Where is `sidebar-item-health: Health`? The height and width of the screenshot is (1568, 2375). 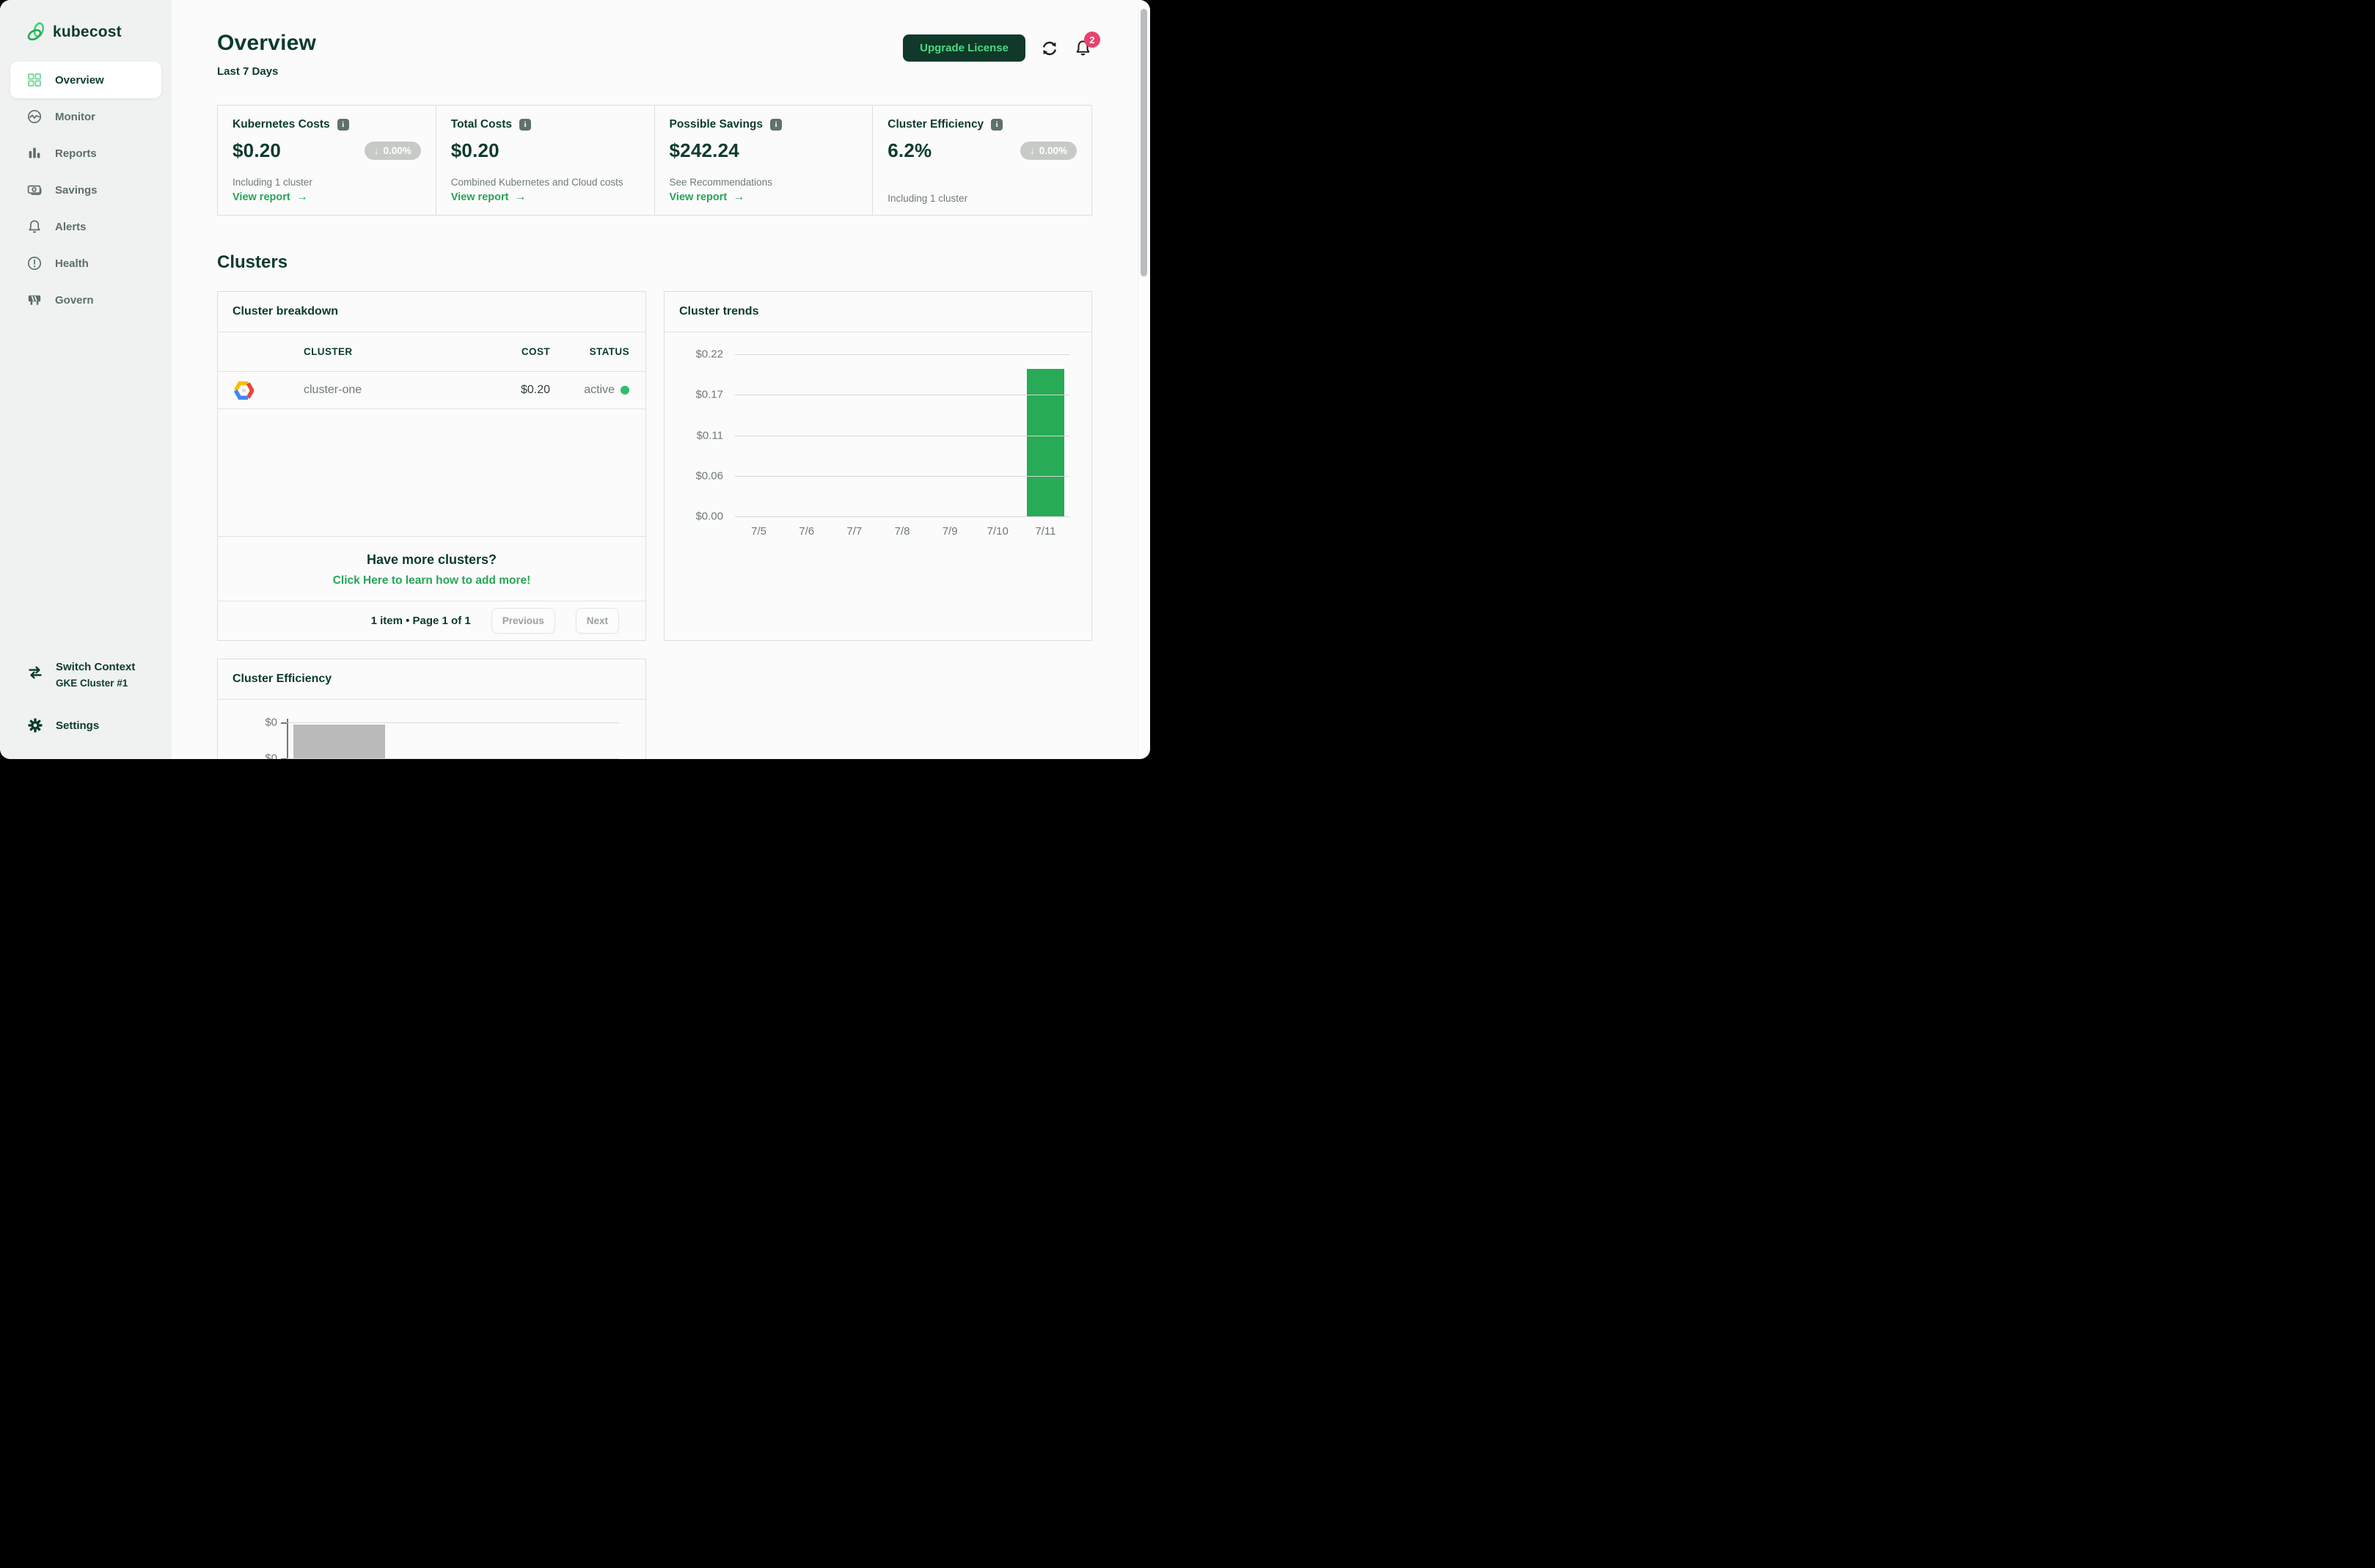
sidebar-item-health: Health is located at coordinates (85, 263).